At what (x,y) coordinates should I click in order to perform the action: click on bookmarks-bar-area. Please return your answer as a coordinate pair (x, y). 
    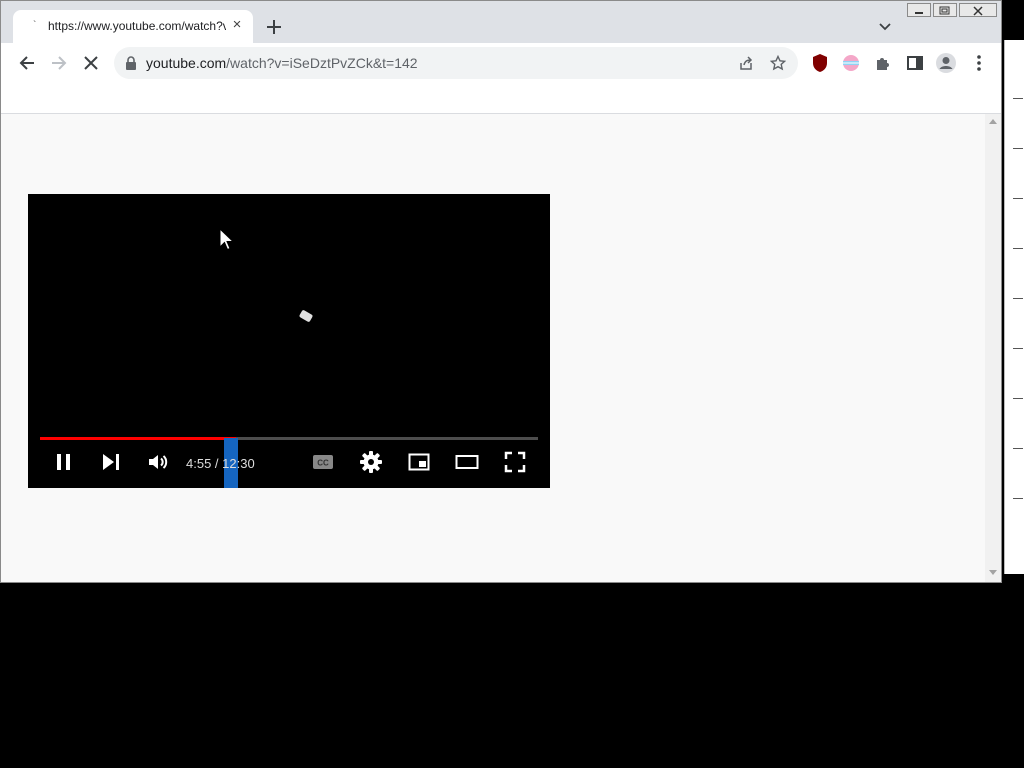
    Looking at the image, I should click on (501, 98).